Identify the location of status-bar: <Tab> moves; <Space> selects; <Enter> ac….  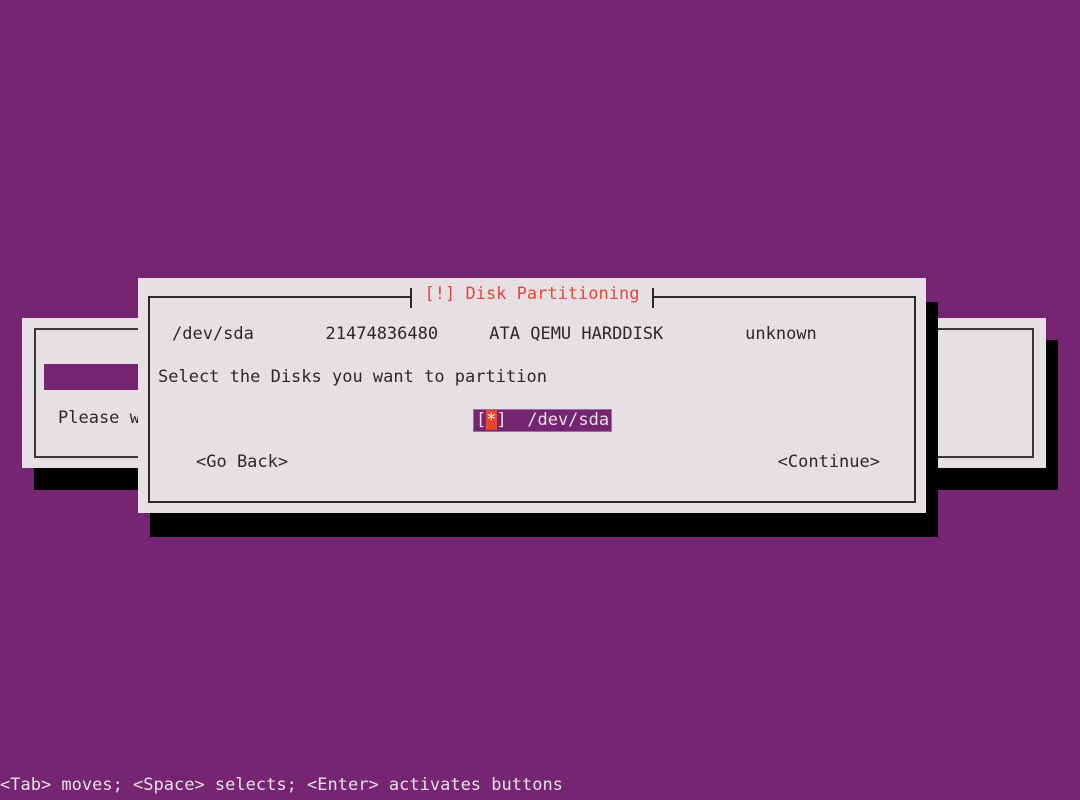
(540, 783).